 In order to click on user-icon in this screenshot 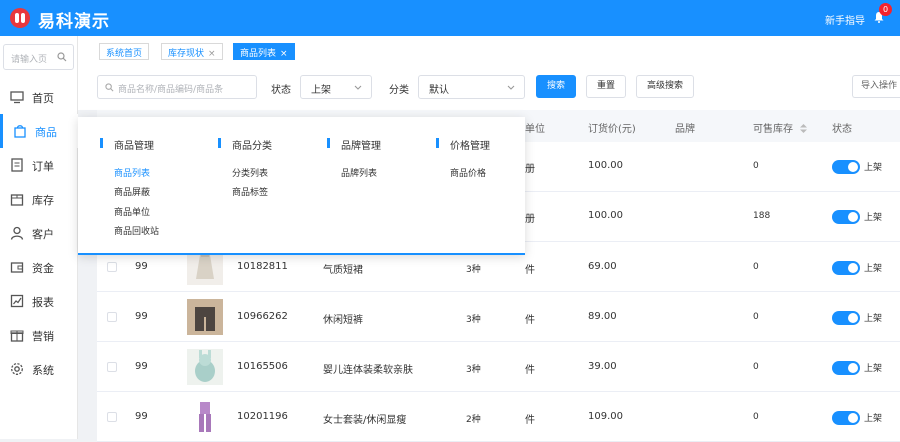, I will do `click(17, 233)`.